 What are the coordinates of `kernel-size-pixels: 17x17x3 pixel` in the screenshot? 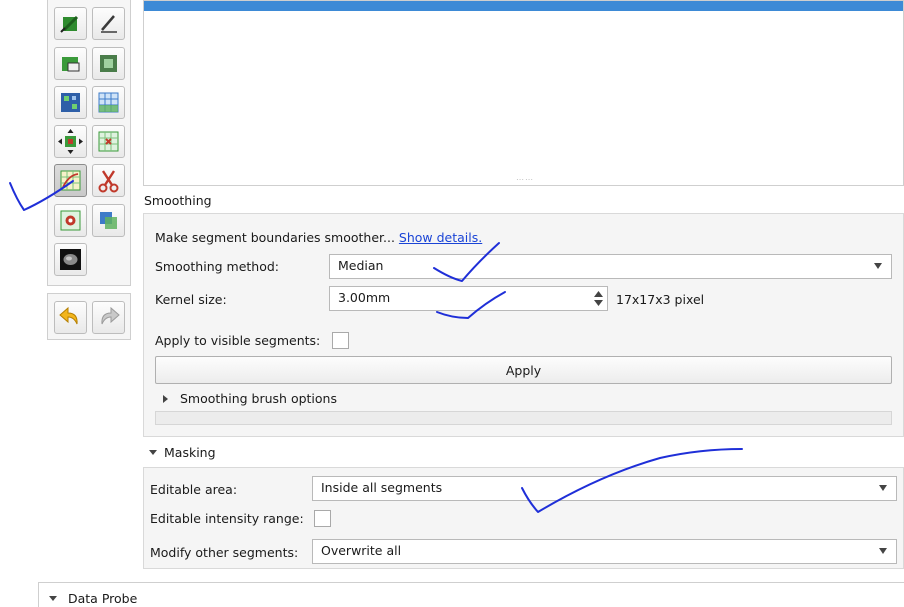 It's located at (660, 299).